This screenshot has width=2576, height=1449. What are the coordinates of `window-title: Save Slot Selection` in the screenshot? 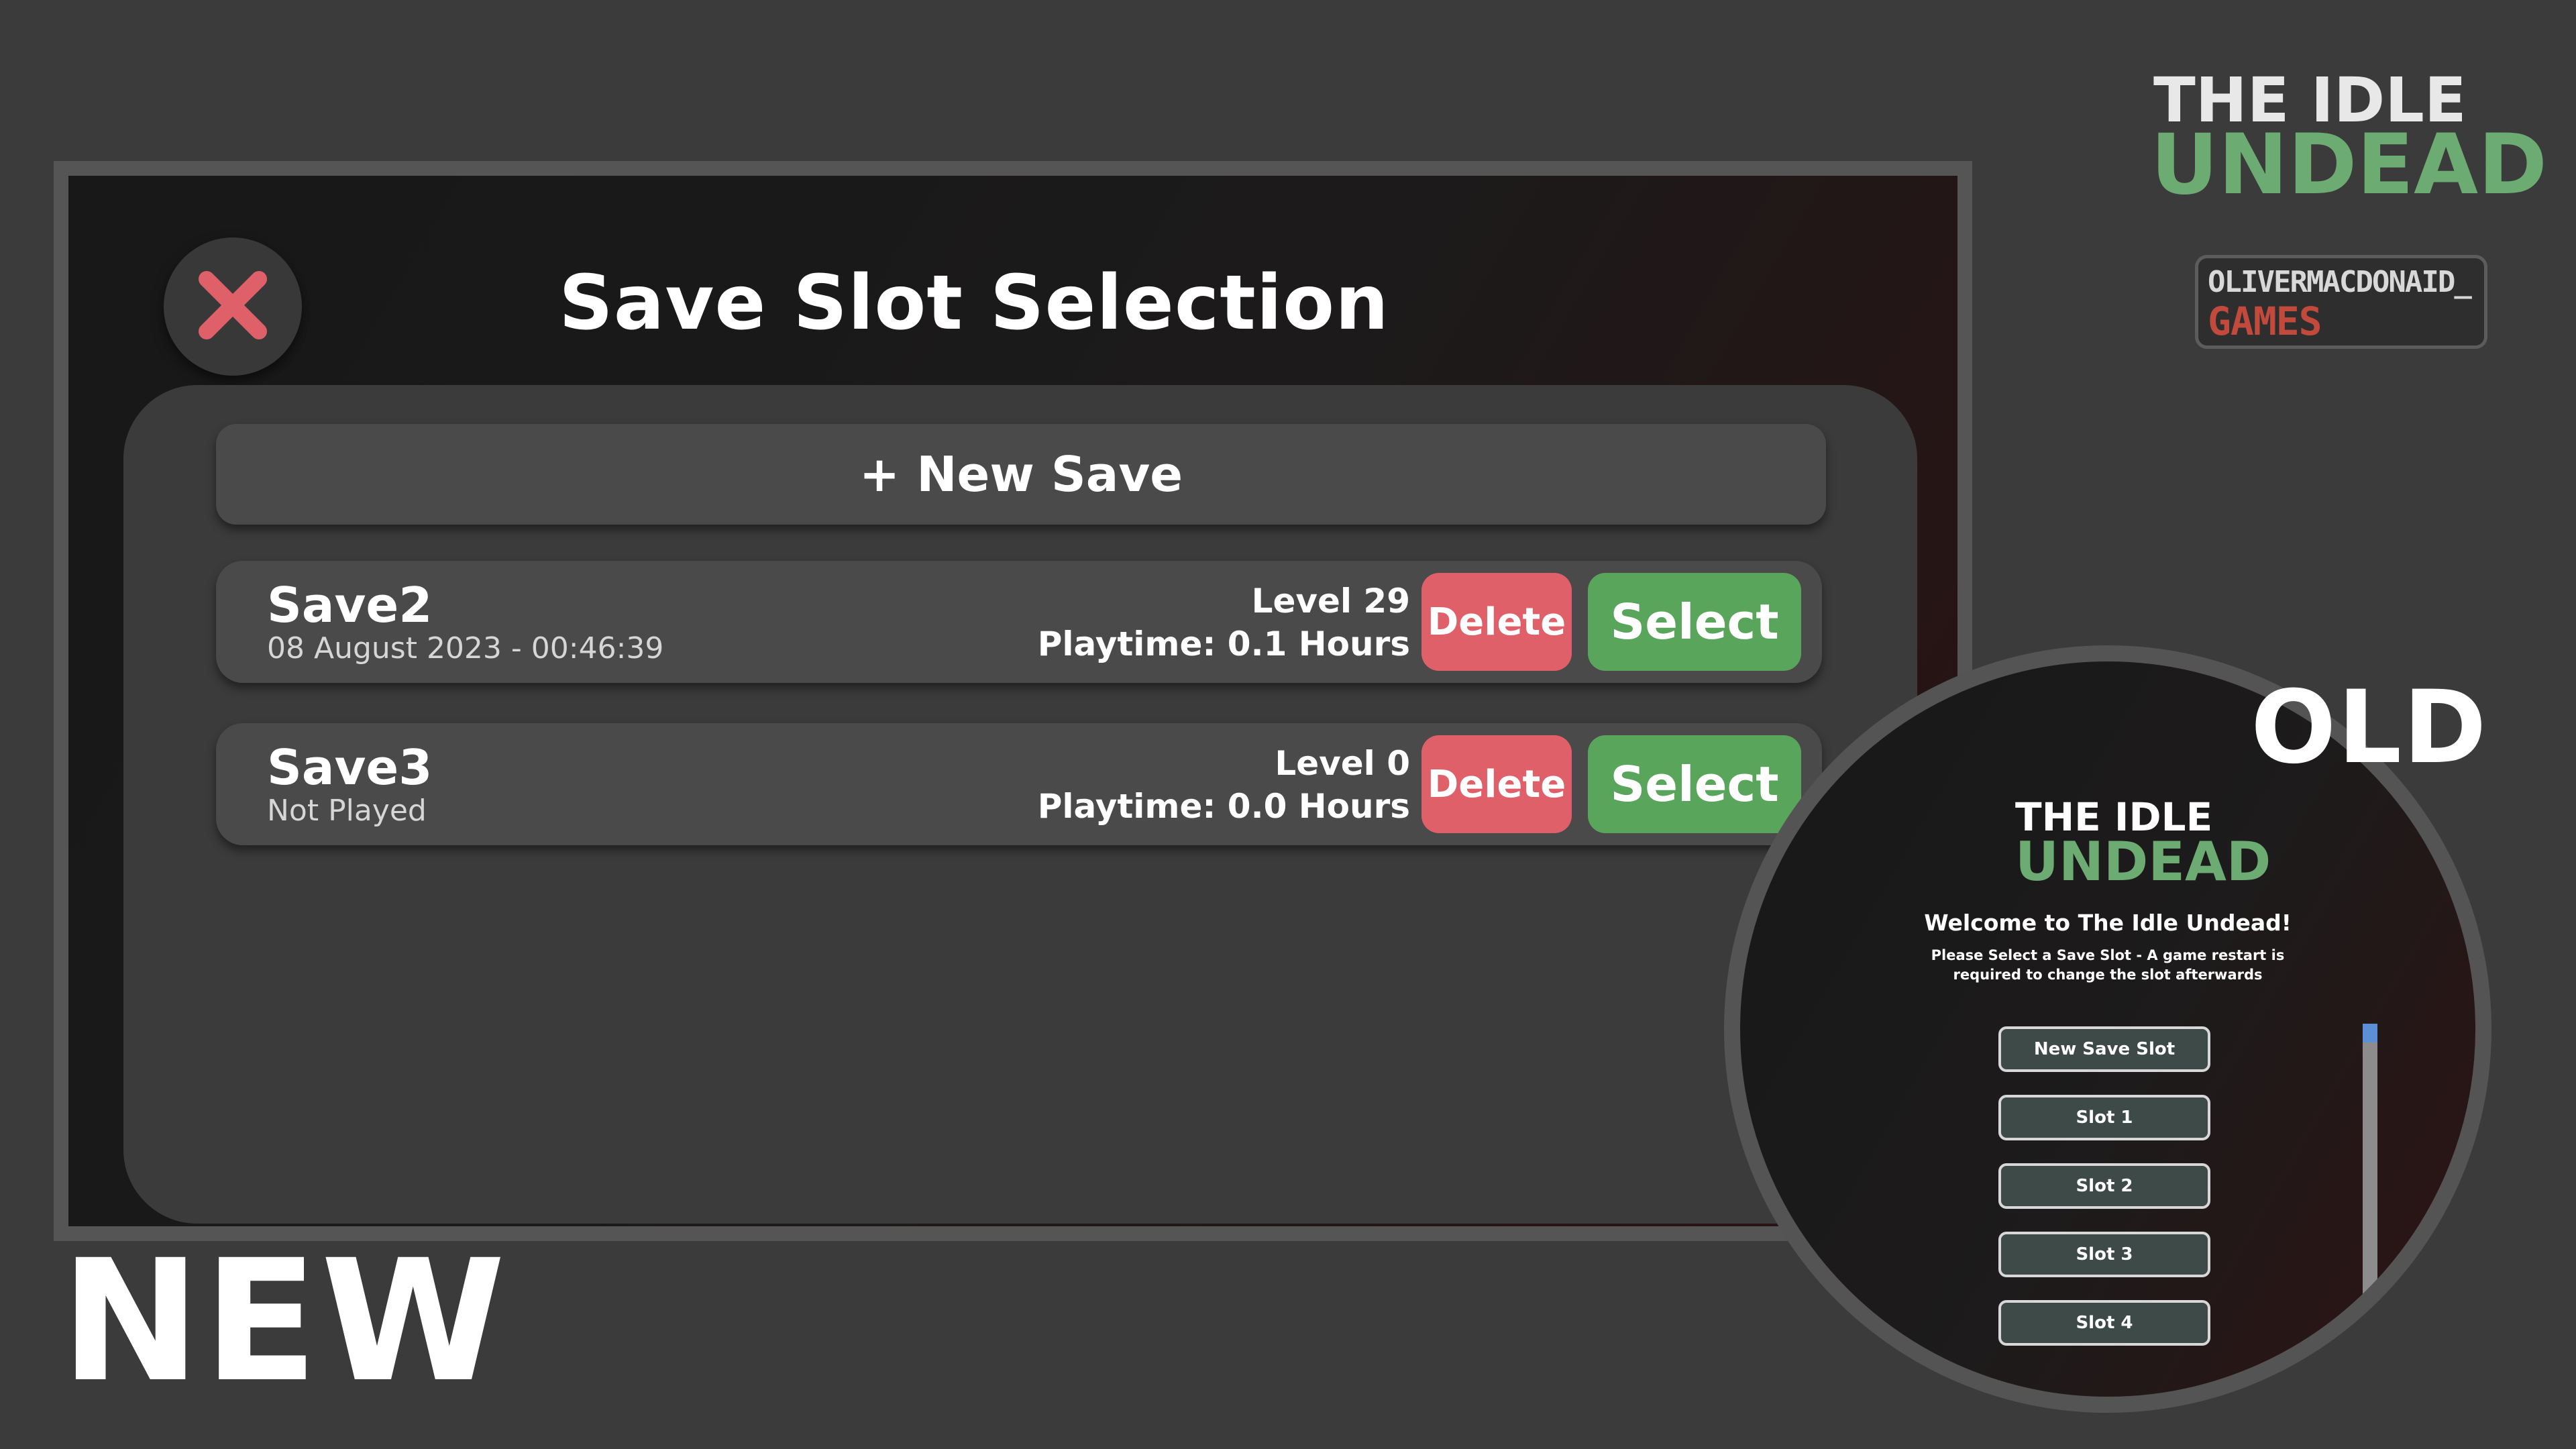 It's located at (974, 303).